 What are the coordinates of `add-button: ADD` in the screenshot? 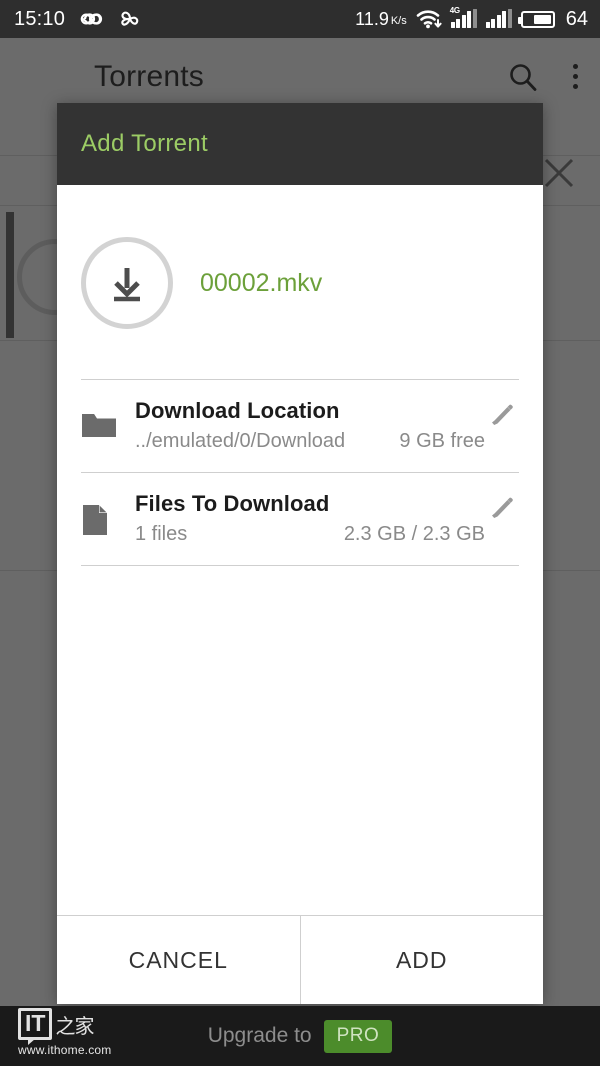 It's located at (421, 960).